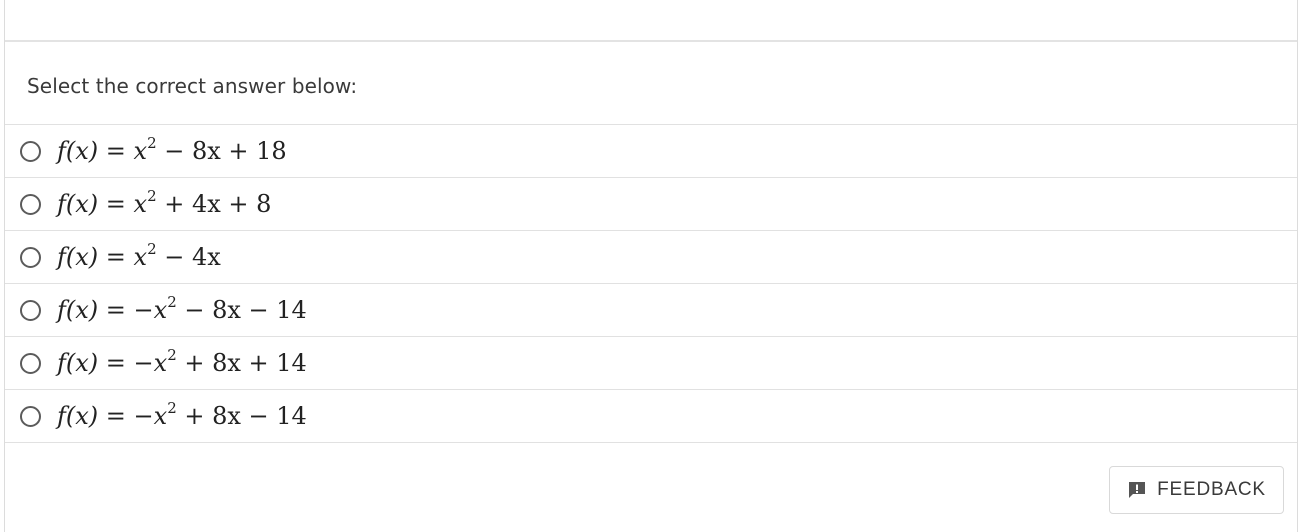 Image resolution: width=1304 pixels, height=532 pixels. I want to click on answer-equation: f(x) = −x2 − 8x − 14, so click(182, 309).